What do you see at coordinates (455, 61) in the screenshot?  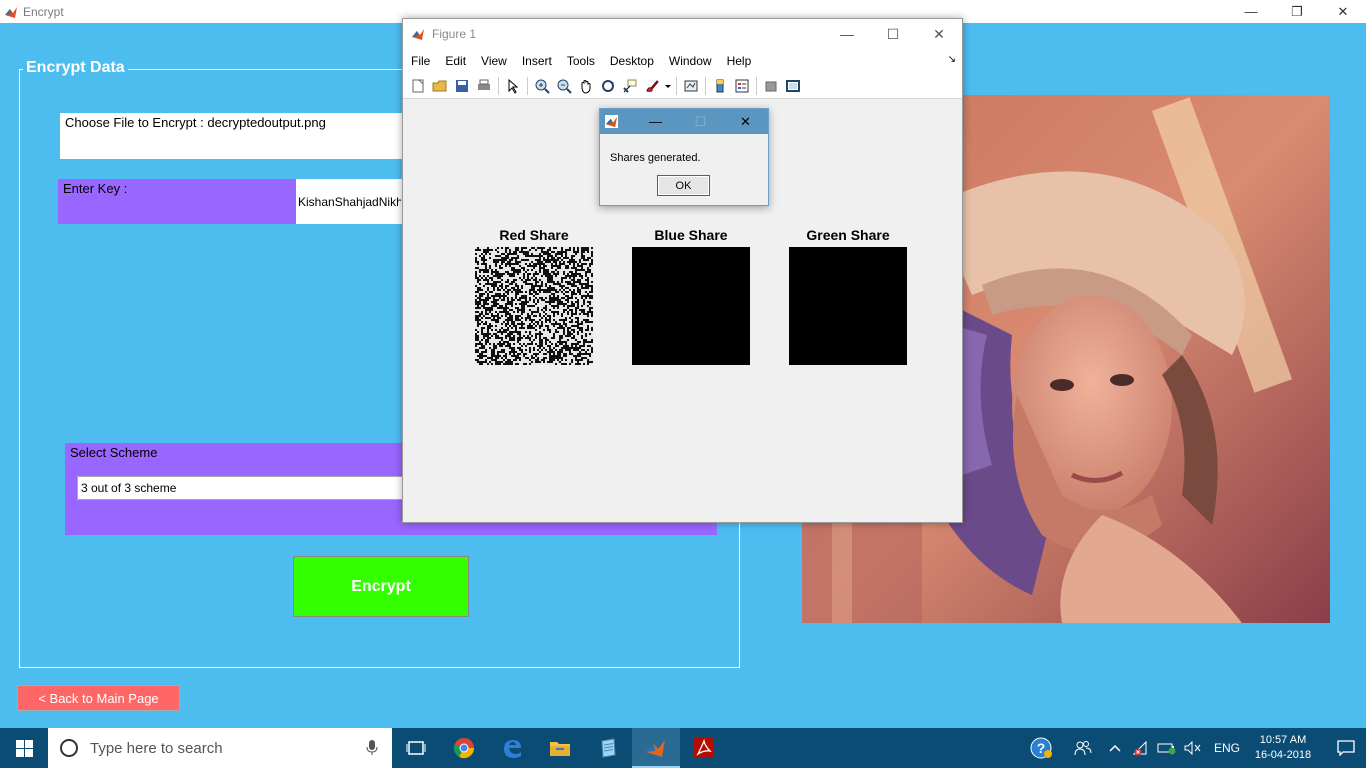 I see `menu-edit: Edit` at bounding box center [455, 61].